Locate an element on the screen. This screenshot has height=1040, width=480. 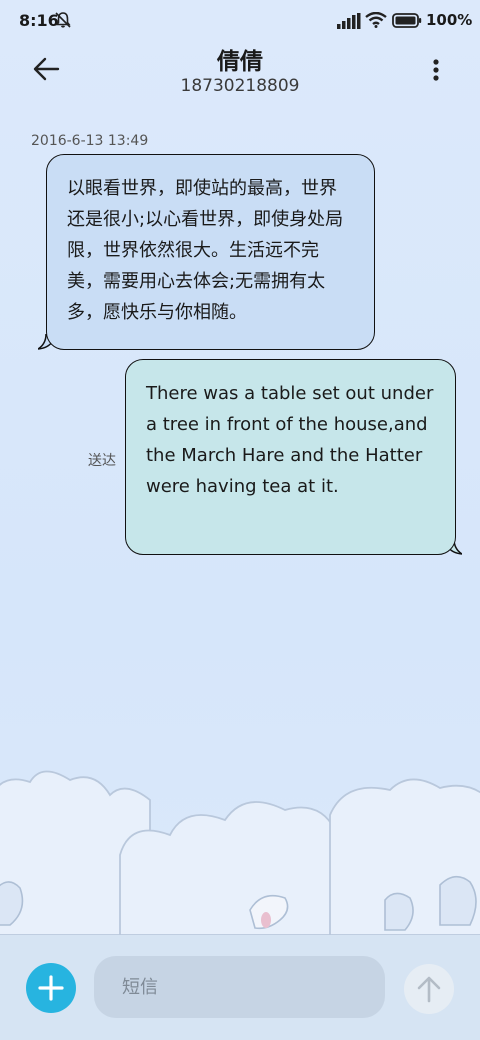
more-vertical-icon is located at coordinates (436, 70).